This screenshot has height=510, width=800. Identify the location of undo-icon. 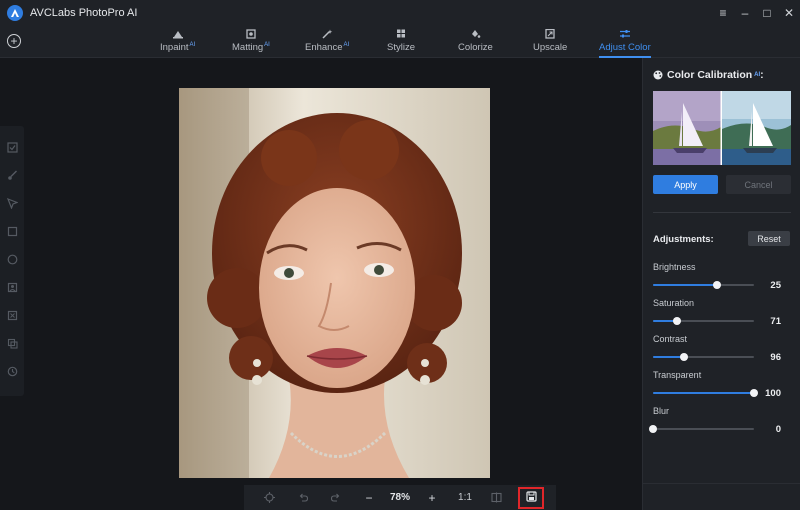
(303, 497).